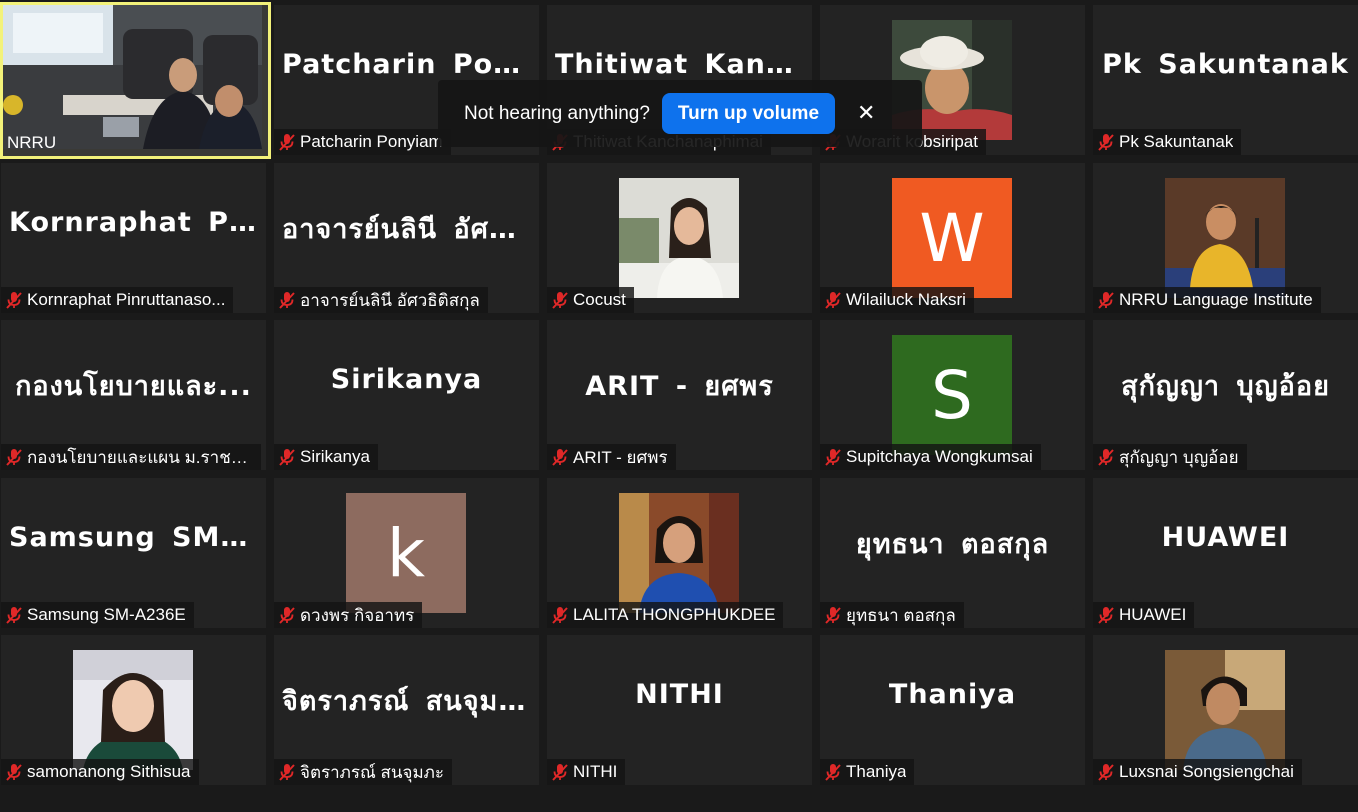 Image resolution: width=1358 pixels, height=812 pixels. I want to click on participant-tile: samonanong Sithisua, so click(133, 710).